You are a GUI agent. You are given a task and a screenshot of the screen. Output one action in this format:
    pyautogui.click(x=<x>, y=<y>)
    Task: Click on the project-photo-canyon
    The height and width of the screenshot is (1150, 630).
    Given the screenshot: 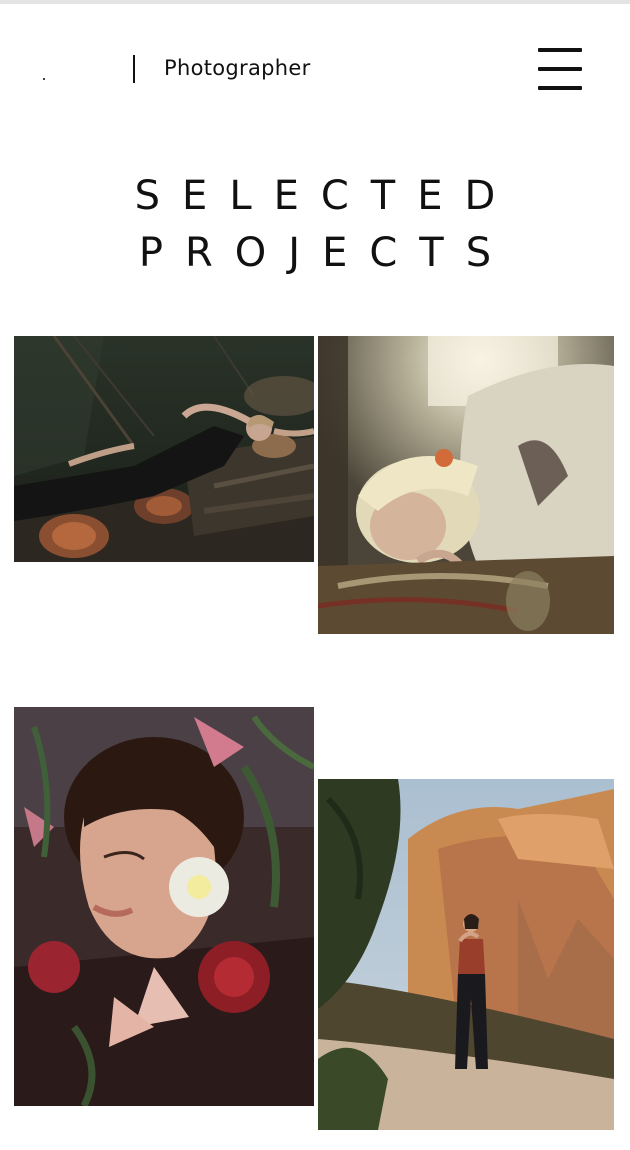 What is the action you would take?
    pyautogui.click(x=466, y=954)
    